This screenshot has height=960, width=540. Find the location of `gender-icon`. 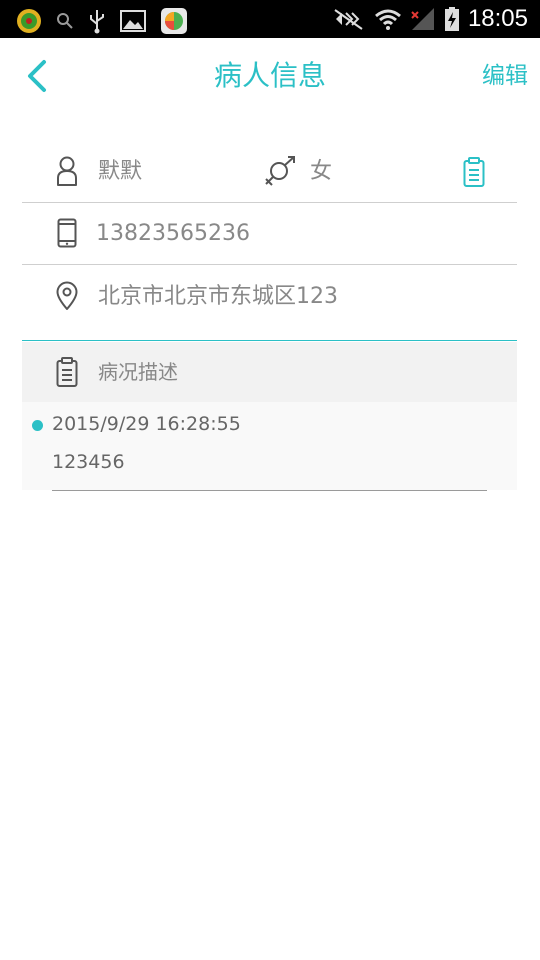

gender-icon is located at coordinates (280, 171).